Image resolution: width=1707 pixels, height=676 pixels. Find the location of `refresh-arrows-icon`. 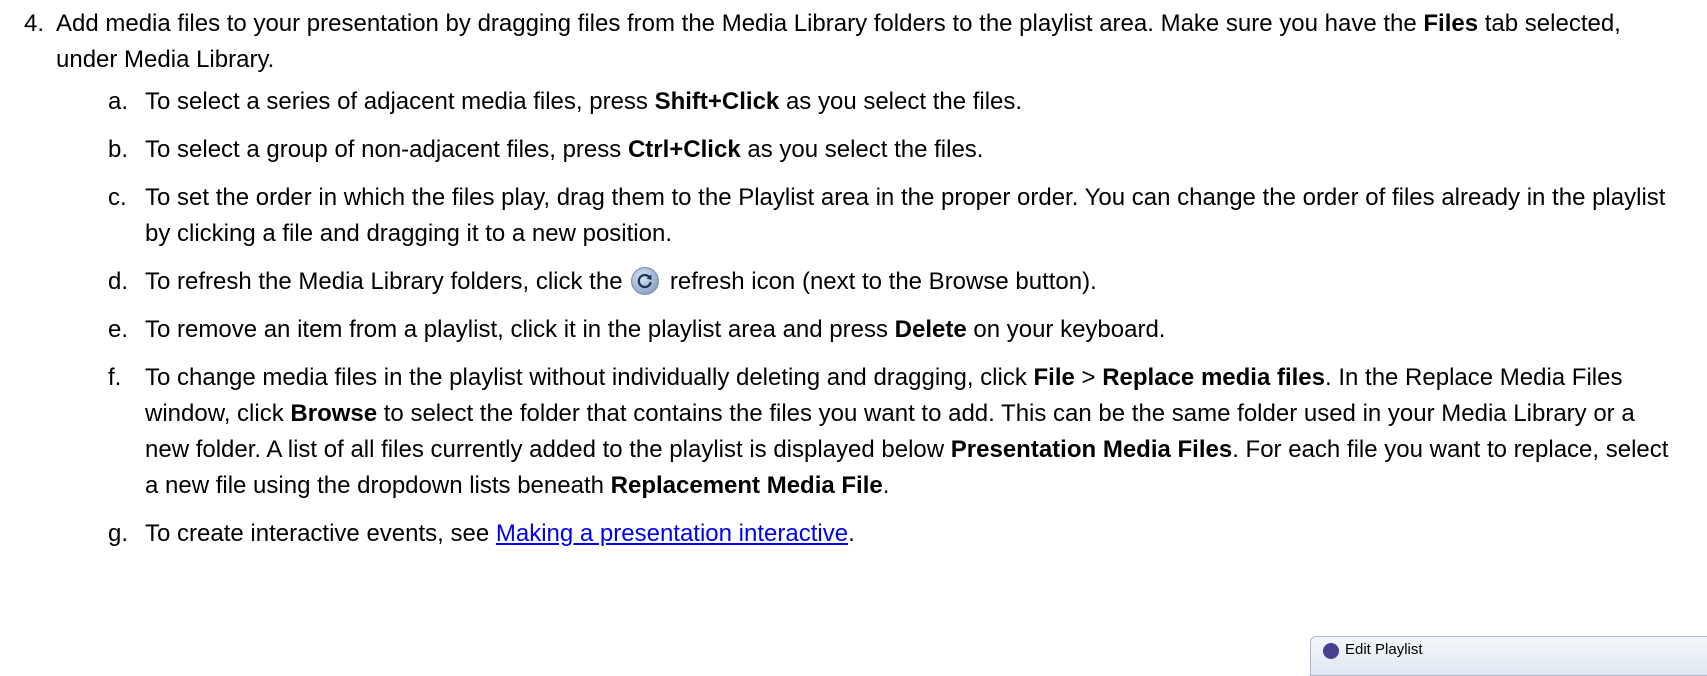

refresh-arrows-icon is located at coordinates (644, 281).